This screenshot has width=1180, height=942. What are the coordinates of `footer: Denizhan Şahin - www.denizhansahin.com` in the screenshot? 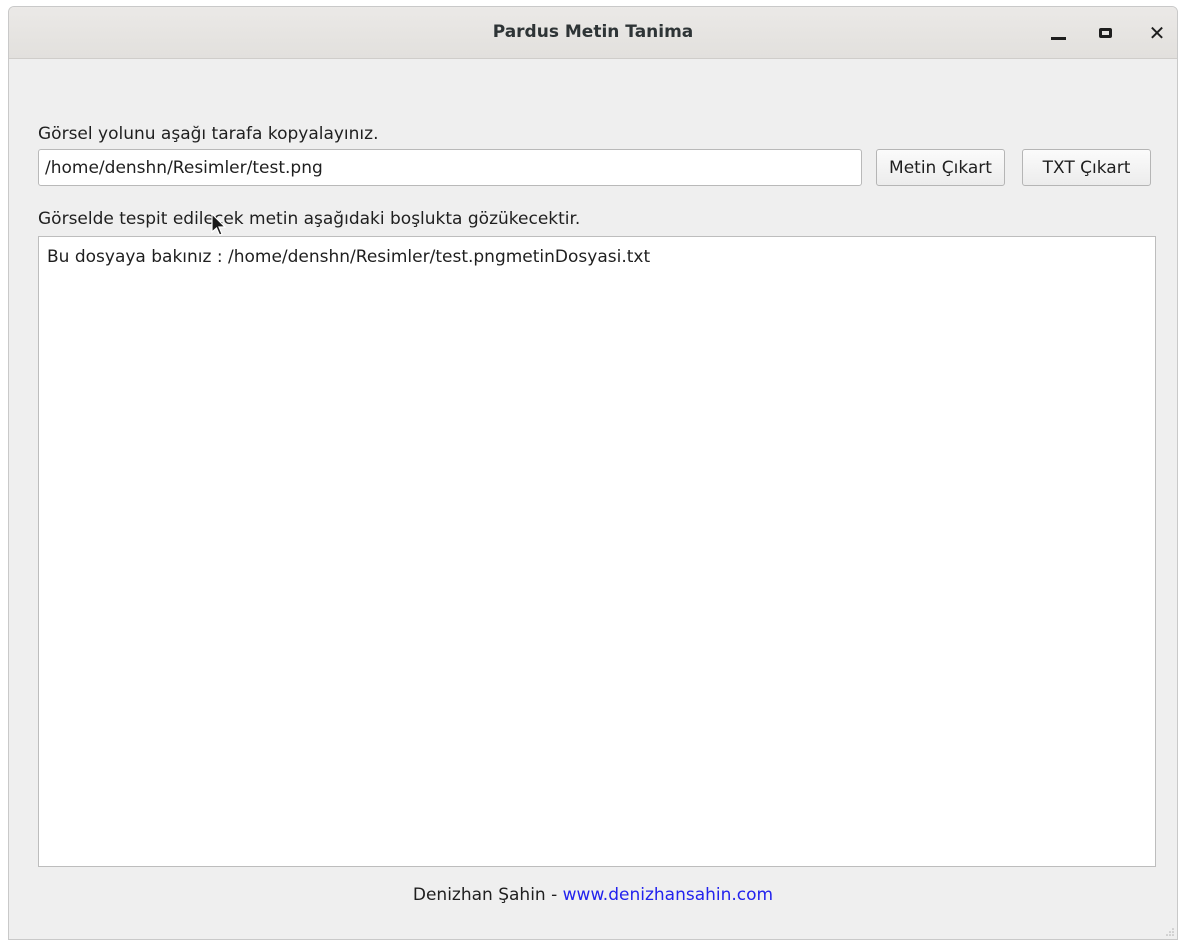 It's located at (593, 895).